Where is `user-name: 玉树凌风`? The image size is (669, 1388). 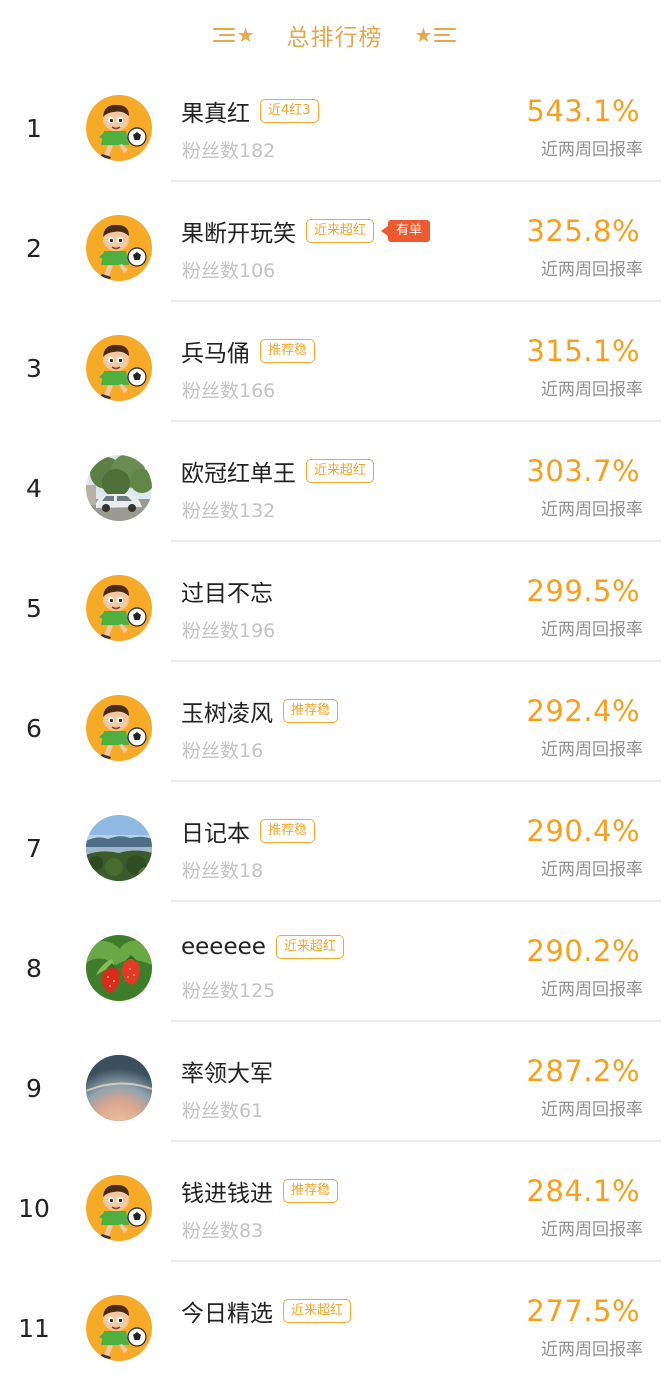 user-name: 玉树凌风 is located at coordinates (227, 711).